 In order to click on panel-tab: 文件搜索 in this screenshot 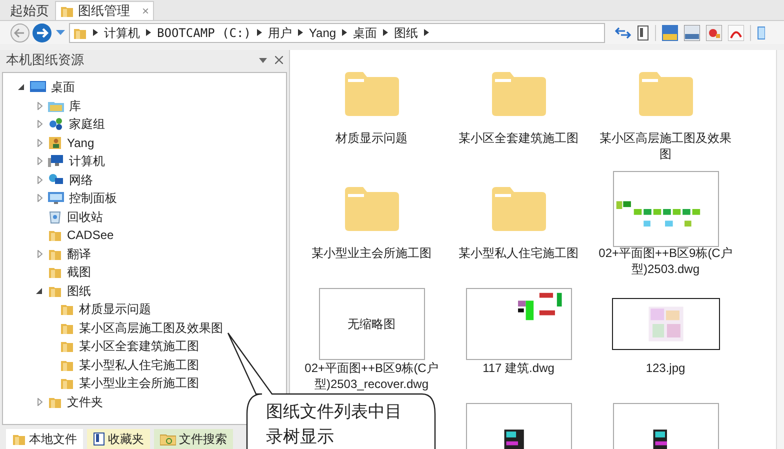, I will do `click(193, 439)`.